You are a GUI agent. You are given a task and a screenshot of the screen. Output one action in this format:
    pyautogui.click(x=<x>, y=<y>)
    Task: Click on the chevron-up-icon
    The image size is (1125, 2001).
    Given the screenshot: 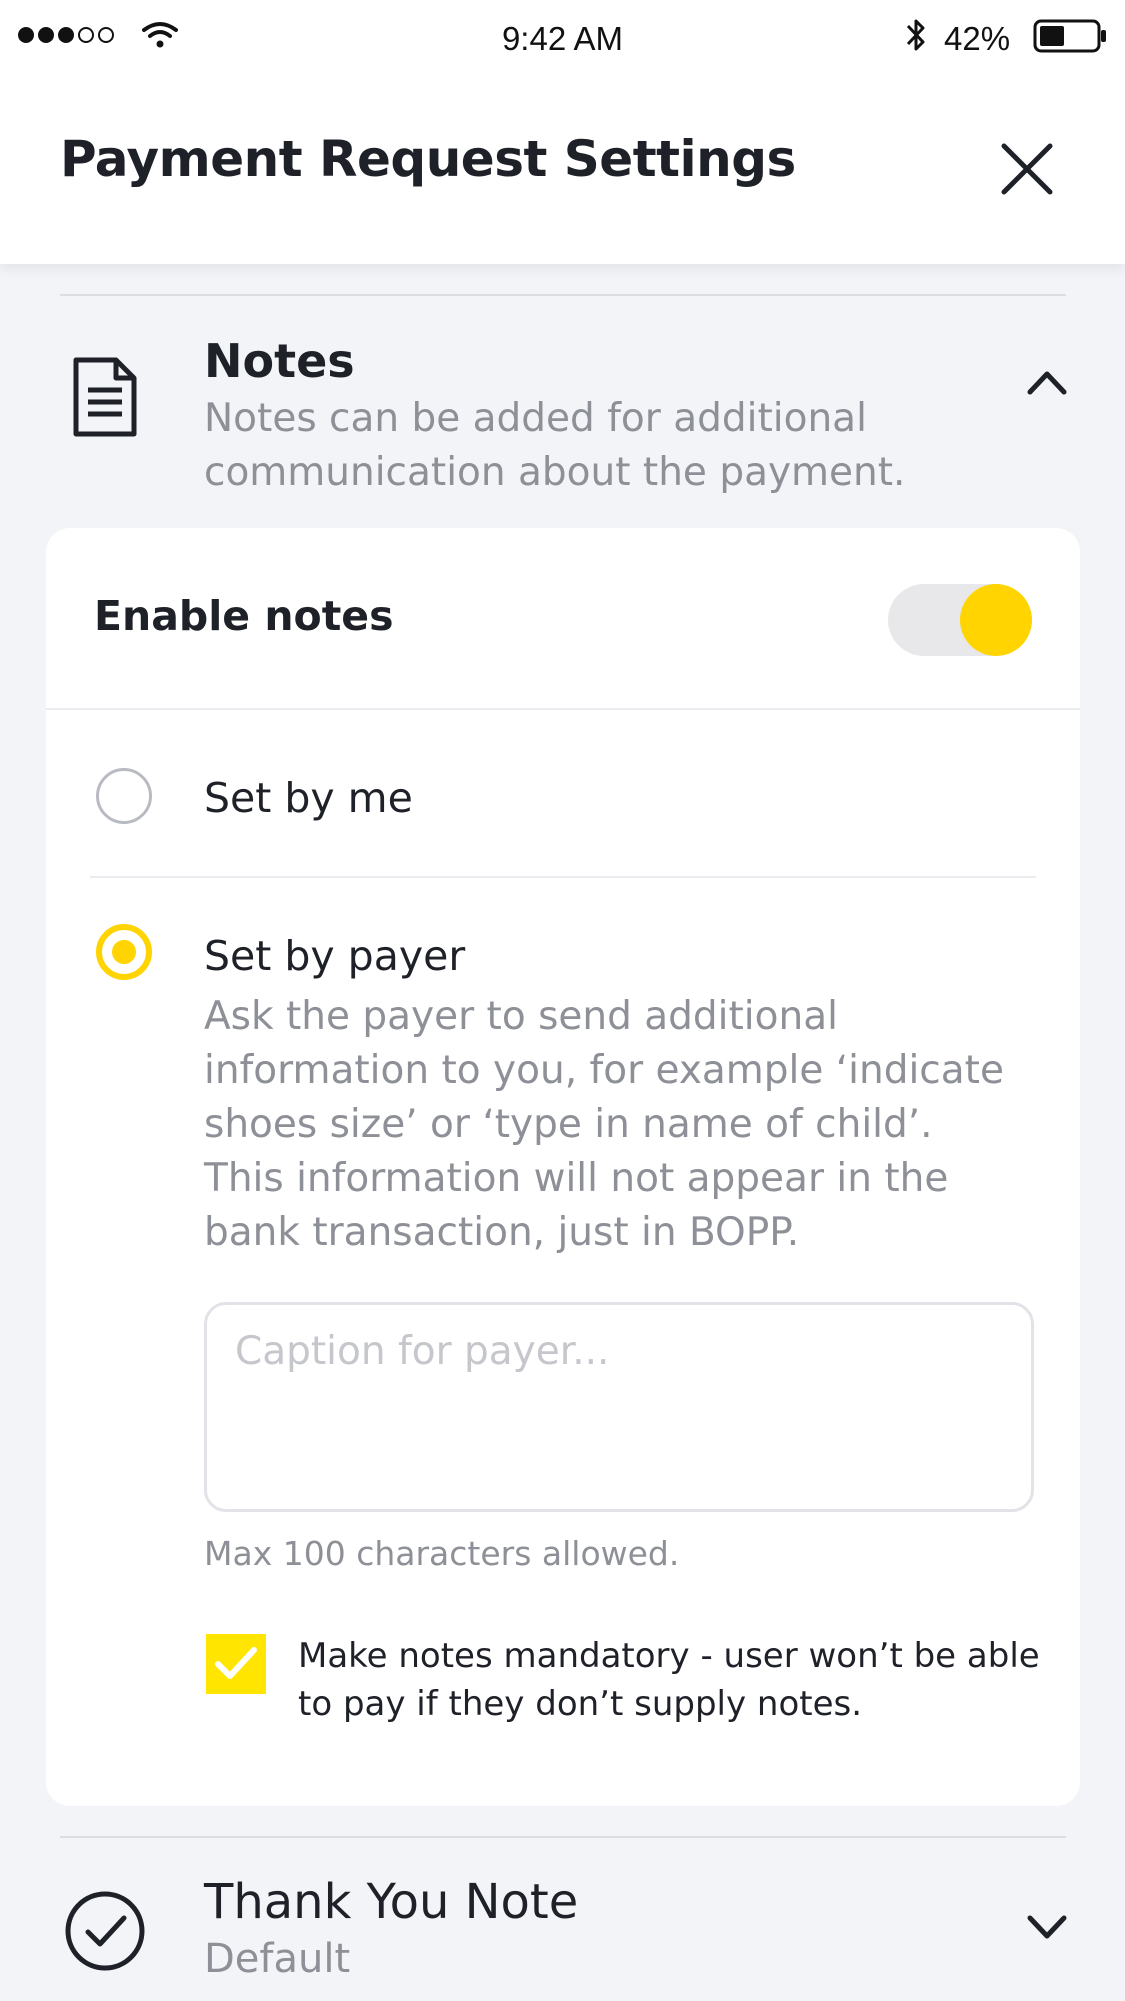 What is the action you would take?
    pyautogui.click(x=1047, y=382)
    